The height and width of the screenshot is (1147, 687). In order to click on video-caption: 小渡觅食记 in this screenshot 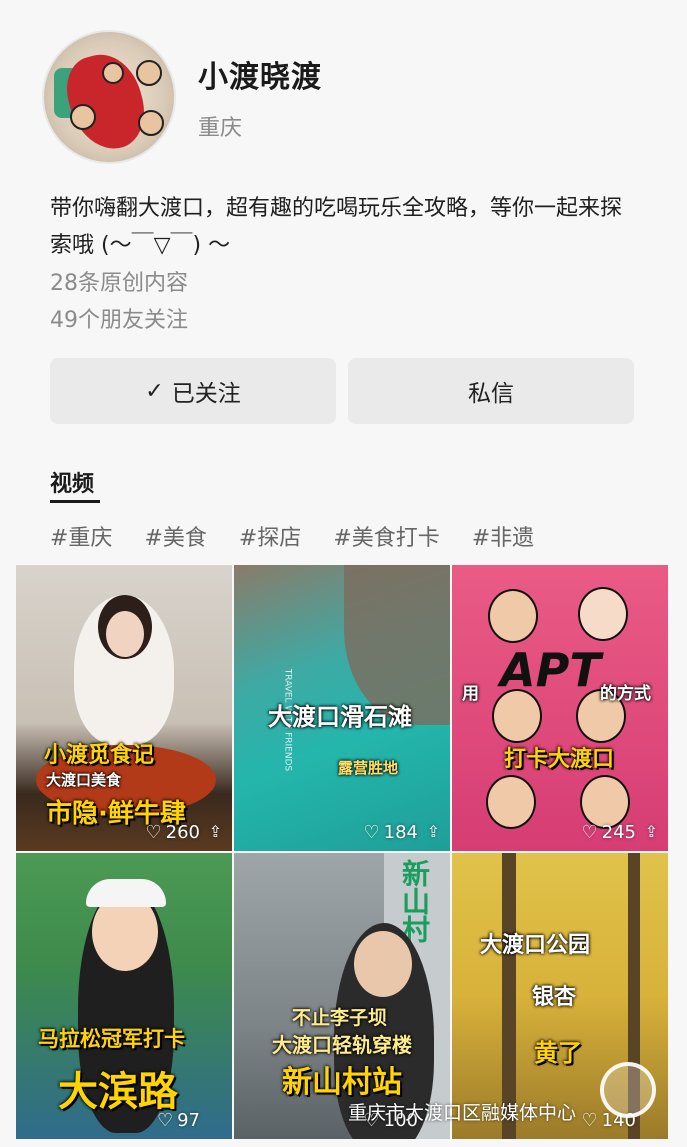, I will do `click(99, 755)`.